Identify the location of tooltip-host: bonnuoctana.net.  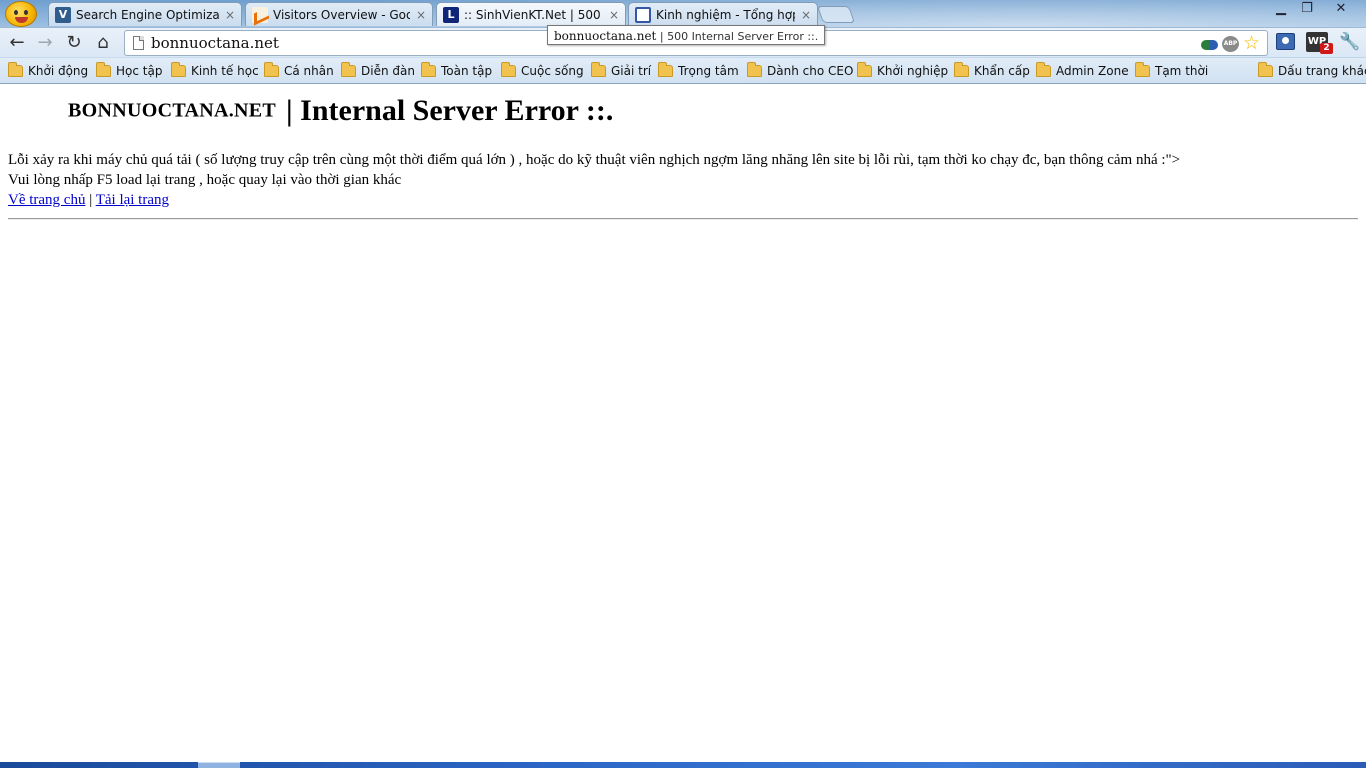
(605, 36).